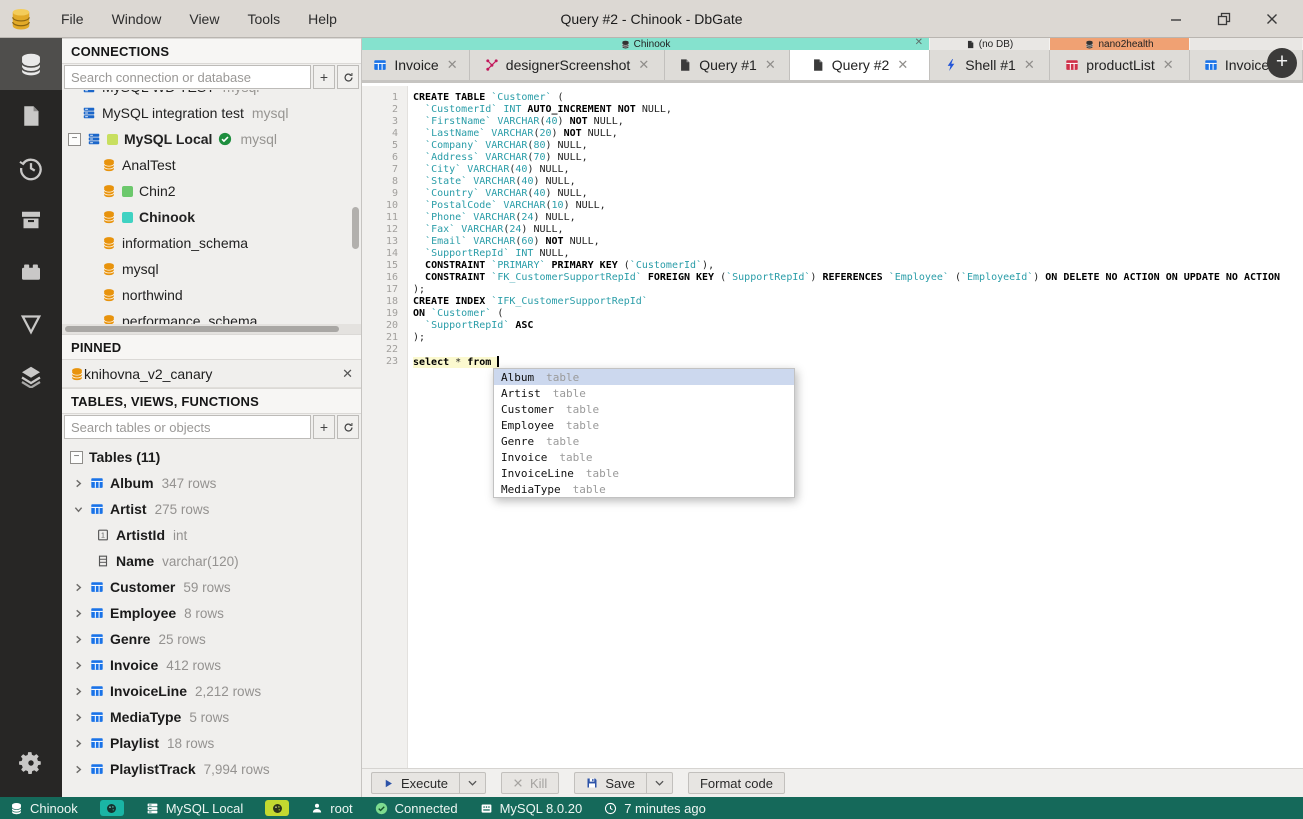  What do you see at coordinates (211, 191) in the screenshot?
I see `connection-item-chin2: Chin2` at bounding box center [211, 191].